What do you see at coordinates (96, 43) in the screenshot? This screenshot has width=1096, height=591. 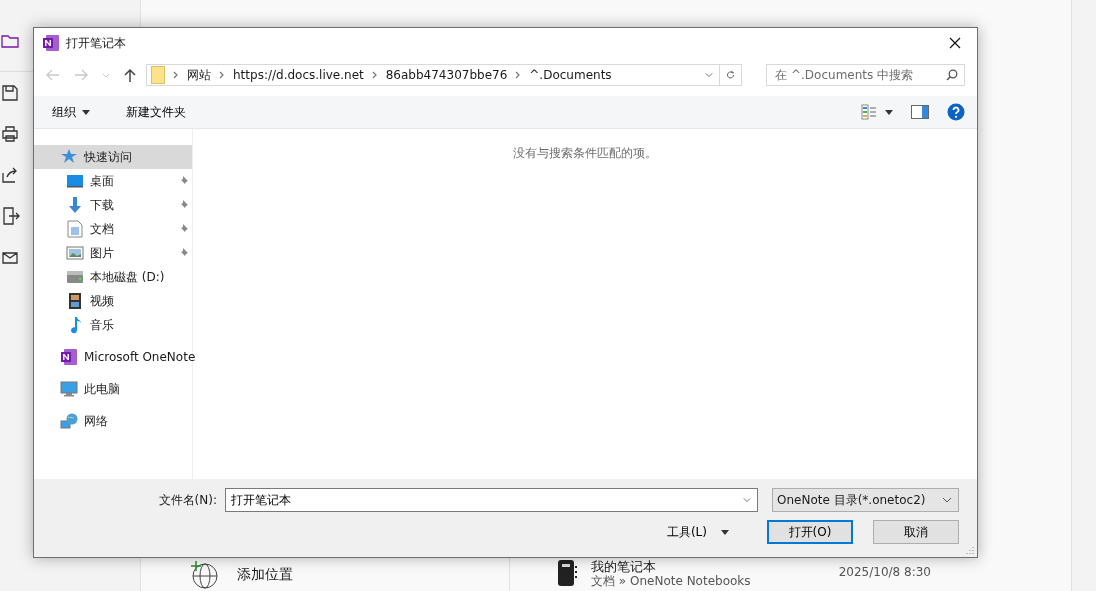 I see `dialog-title: 打开笔记本` at bounding box center [96, 43].